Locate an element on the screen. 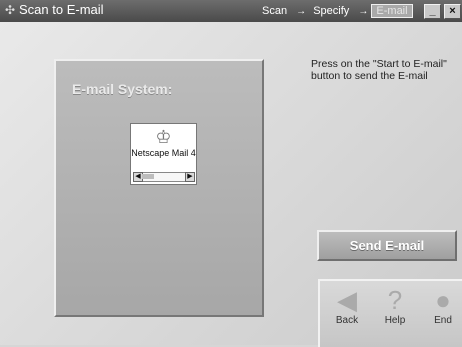  help-button: ? Help is located at coordinates (395, 314).